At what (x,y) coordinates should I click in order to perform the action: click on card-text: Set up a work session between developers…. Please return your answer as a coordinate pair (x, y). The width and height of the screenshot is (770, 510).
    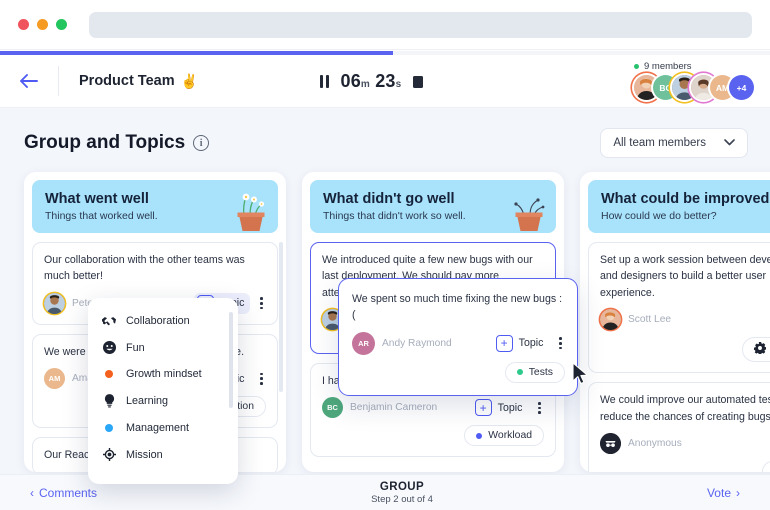
    Looking at the image, I should click on (685, 276).